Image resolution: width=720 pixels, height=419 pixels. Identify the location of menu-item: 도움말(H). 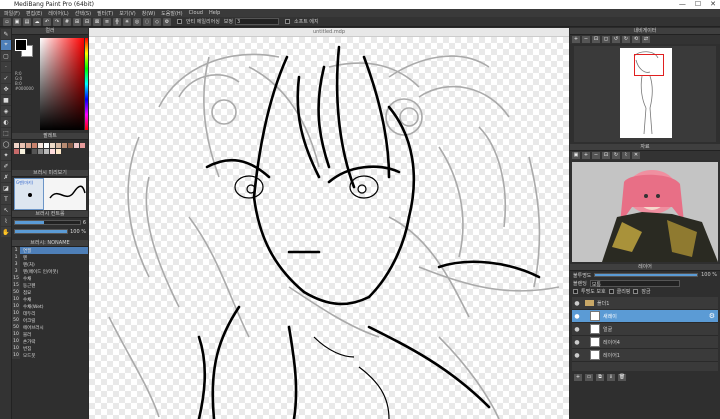
(171, 13).